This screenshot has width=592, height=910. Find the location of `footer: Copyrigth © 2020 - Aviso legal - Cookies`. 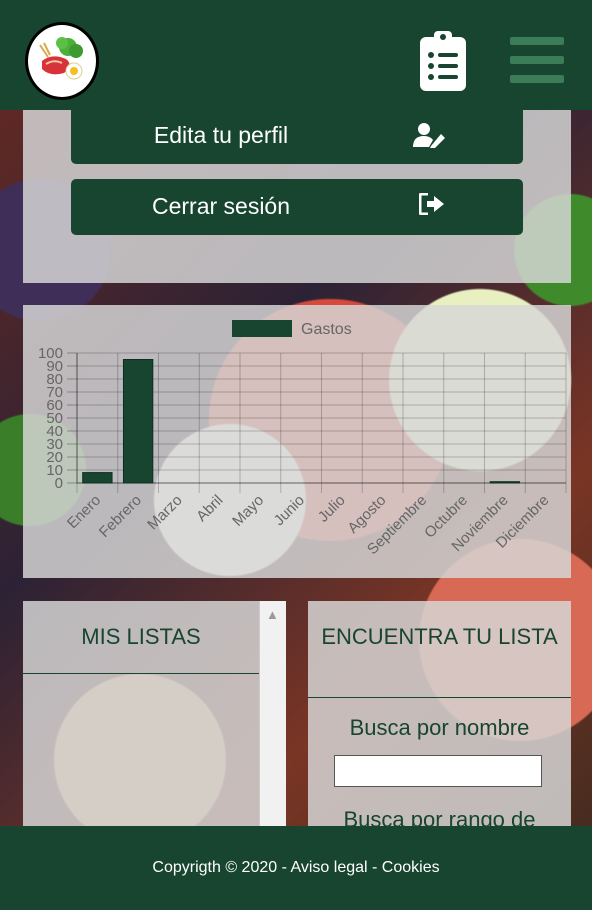

footer: Copyrigth © 2020 - Aviso legal - Cookies is located at coordinates (296, 868).